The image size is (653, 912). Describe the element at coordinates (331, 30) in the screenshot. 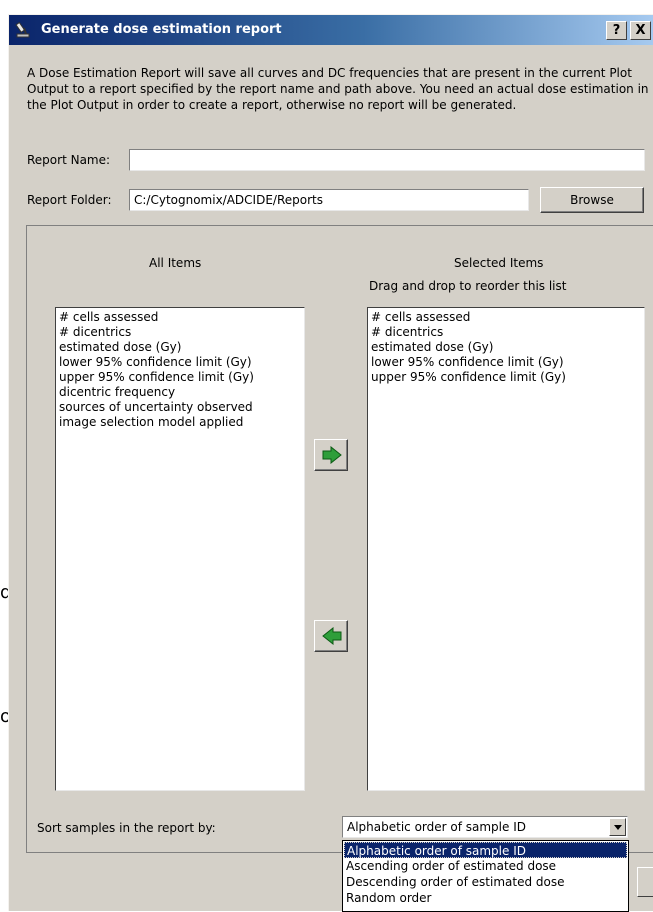

I see `title-bar: Generate dose estimation report ? X` at that location.